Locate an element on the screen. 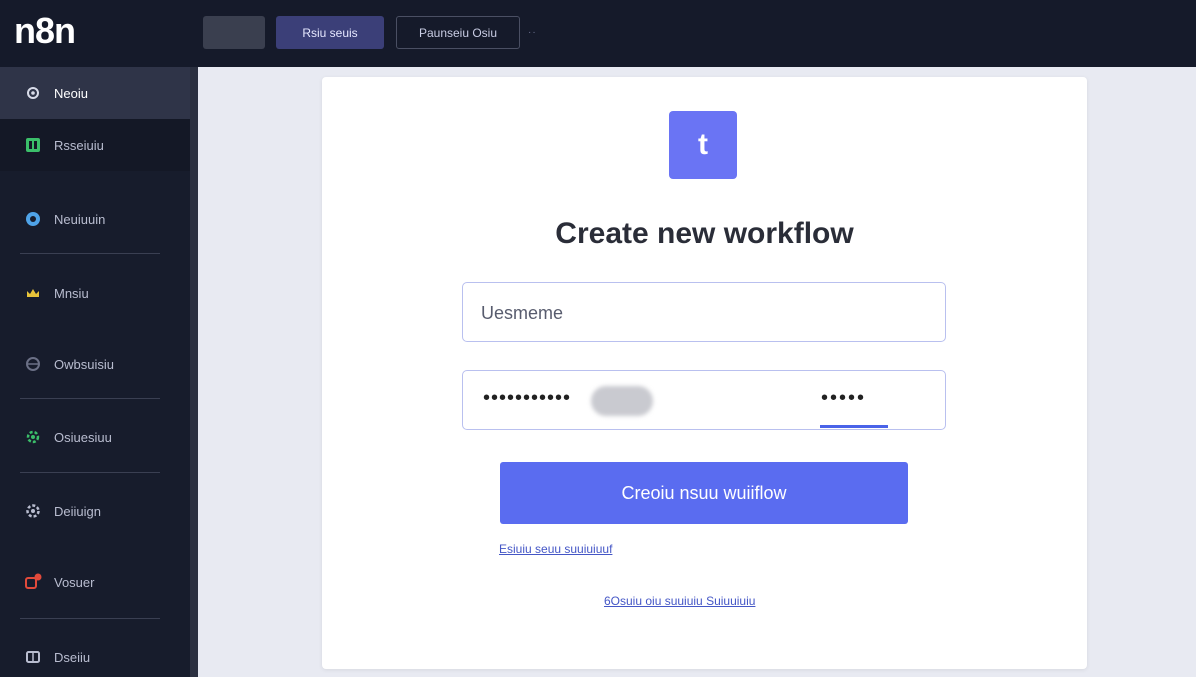 The height and width of the screenshot is (677, 1196). sidebar-item-label: Vosuer is located at coordinates (74, 582).